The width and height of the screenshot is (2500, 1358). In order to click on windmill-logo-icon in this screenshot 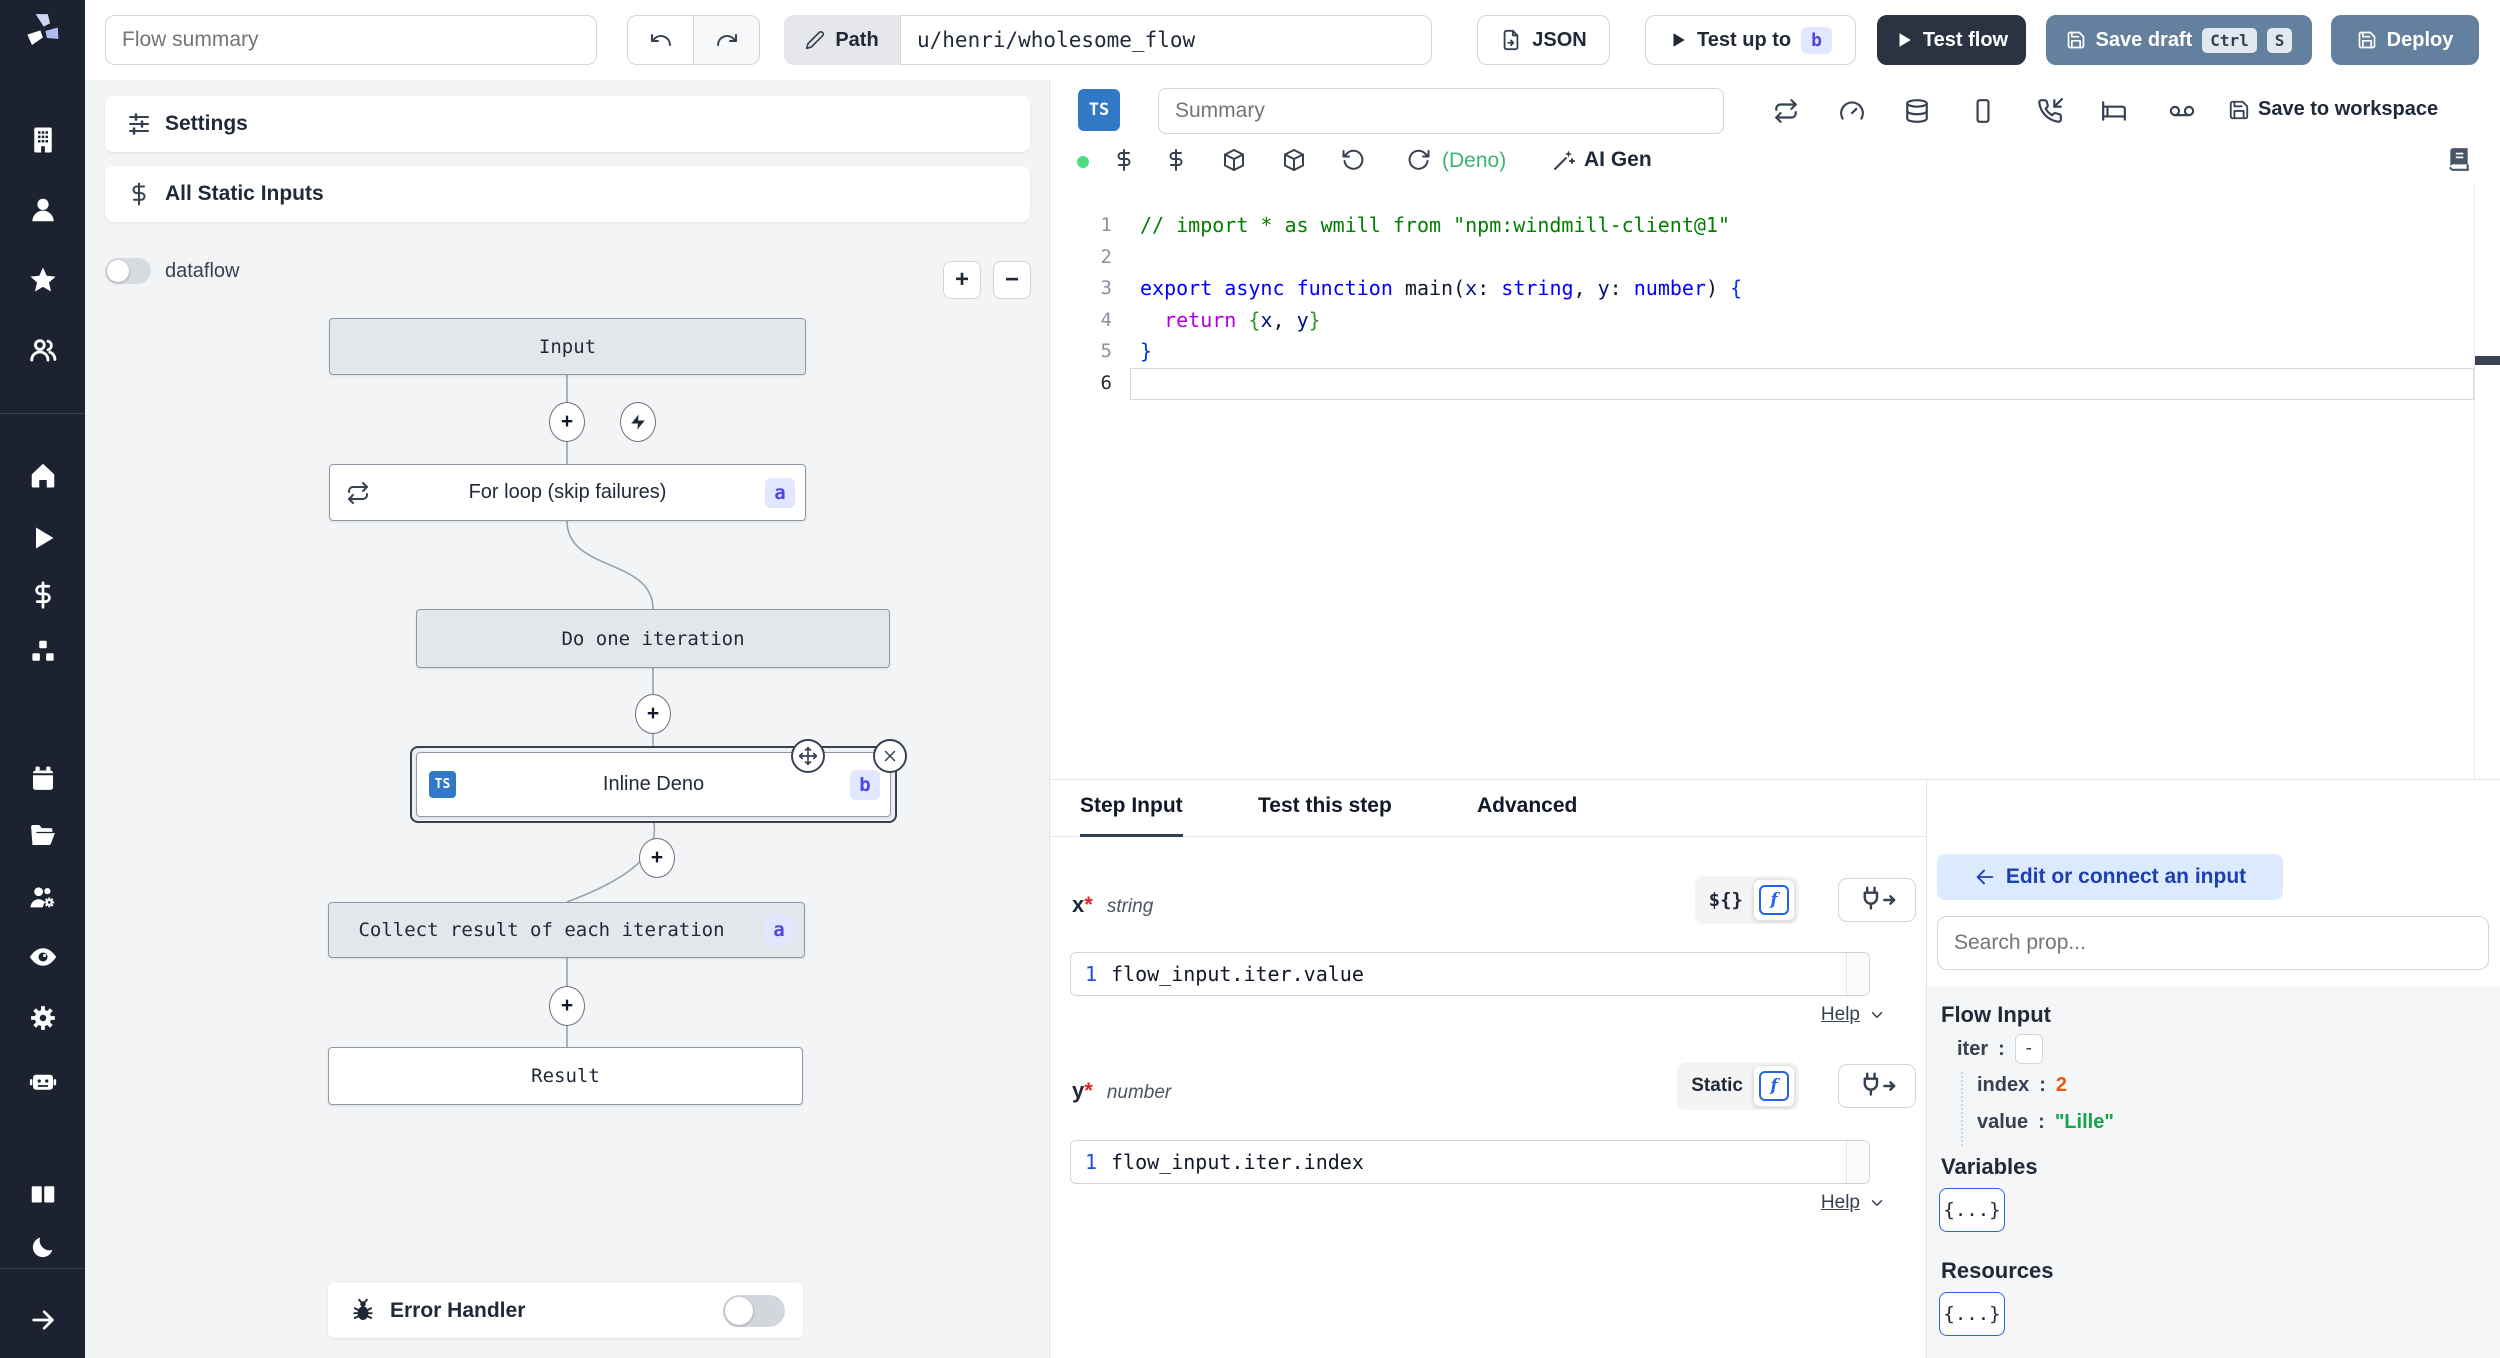, I will do `click(42, 30)`.